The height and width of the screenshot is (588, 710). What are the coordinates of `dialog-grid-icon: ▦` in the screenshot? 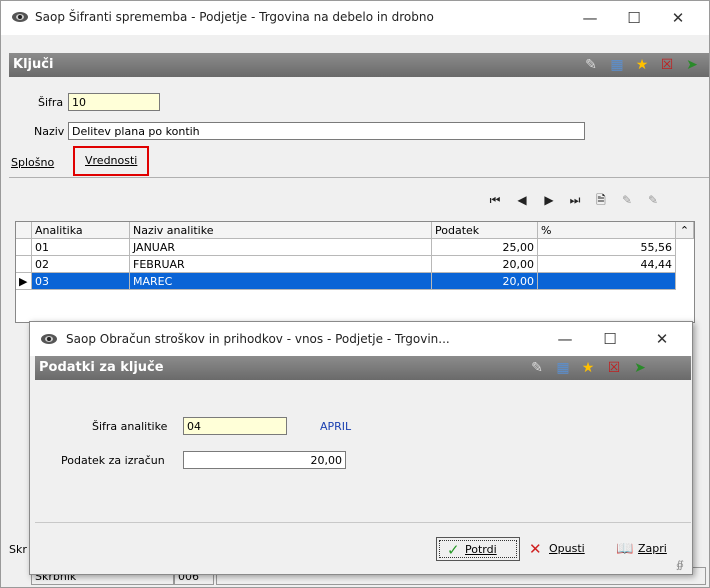 It's located at (563, 368).